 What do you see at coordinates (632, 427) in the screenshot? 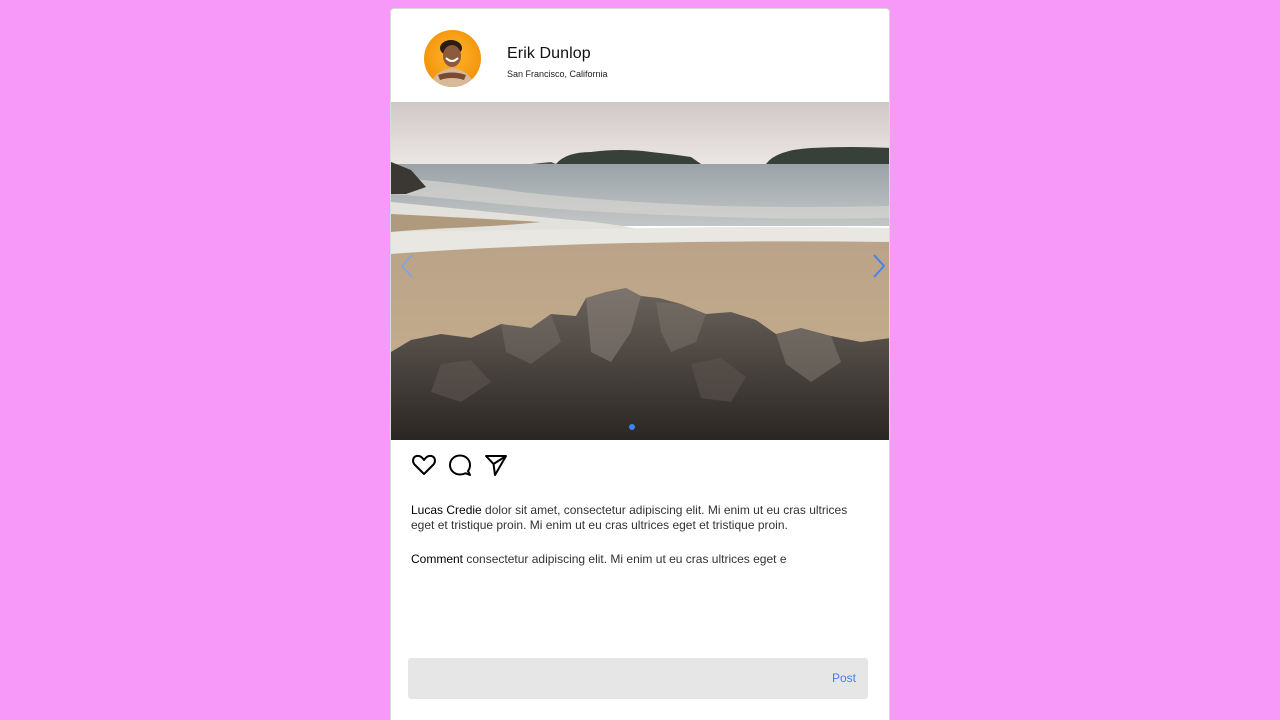
I see `carousel-dot` at bounding box center [632, 427].